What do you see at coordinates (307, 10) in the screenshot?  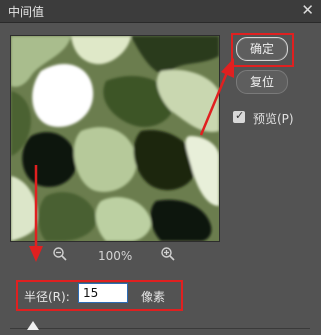 I see `close-icon: ✕` at bounding box center [307, 10].